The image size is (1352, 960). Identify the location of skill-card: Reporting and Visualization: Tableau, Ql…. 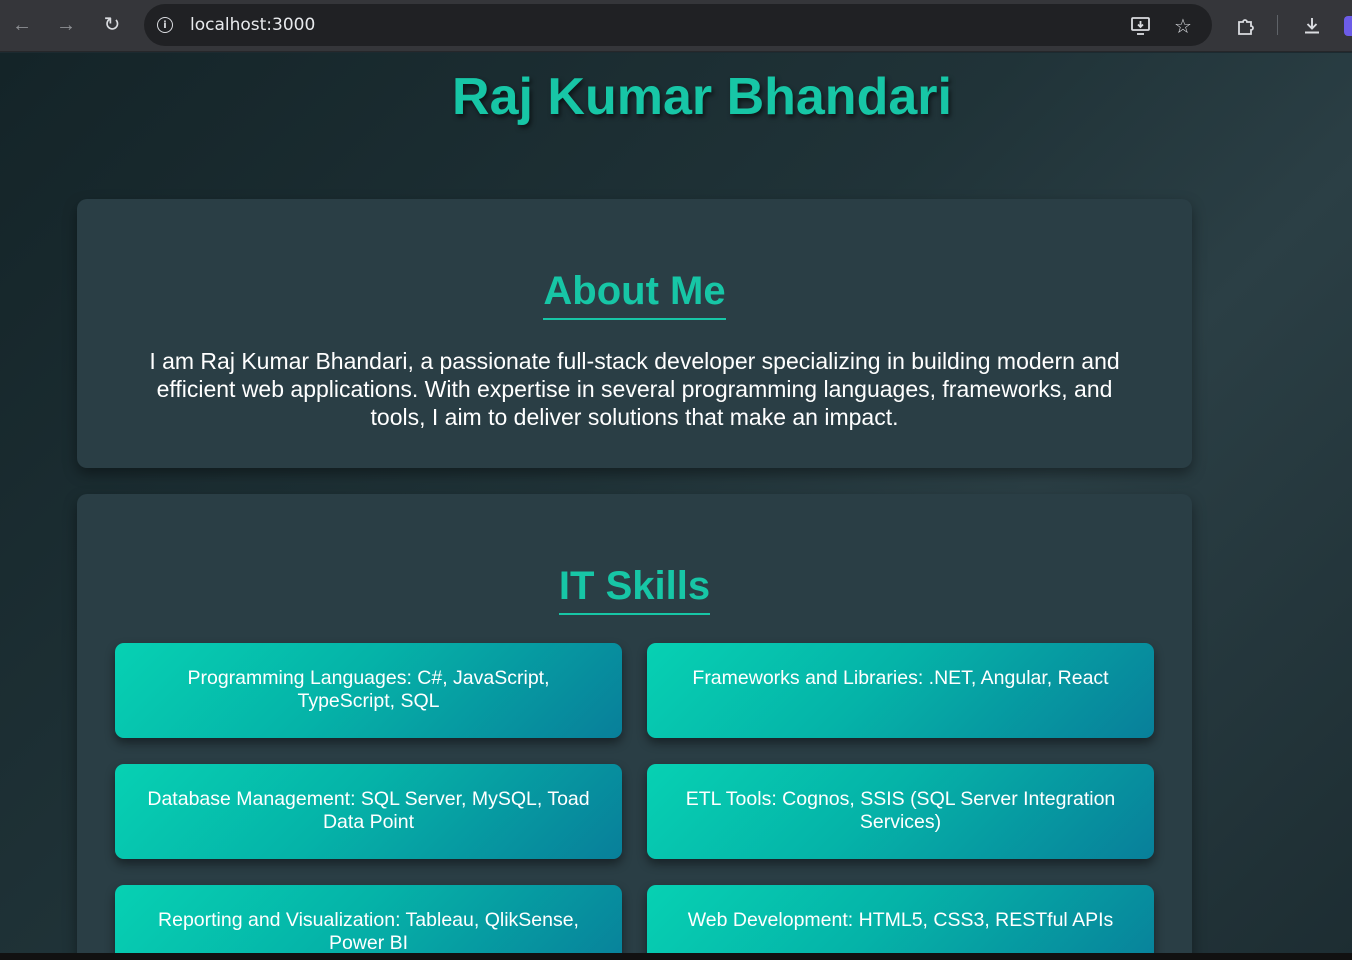
(368, 922).